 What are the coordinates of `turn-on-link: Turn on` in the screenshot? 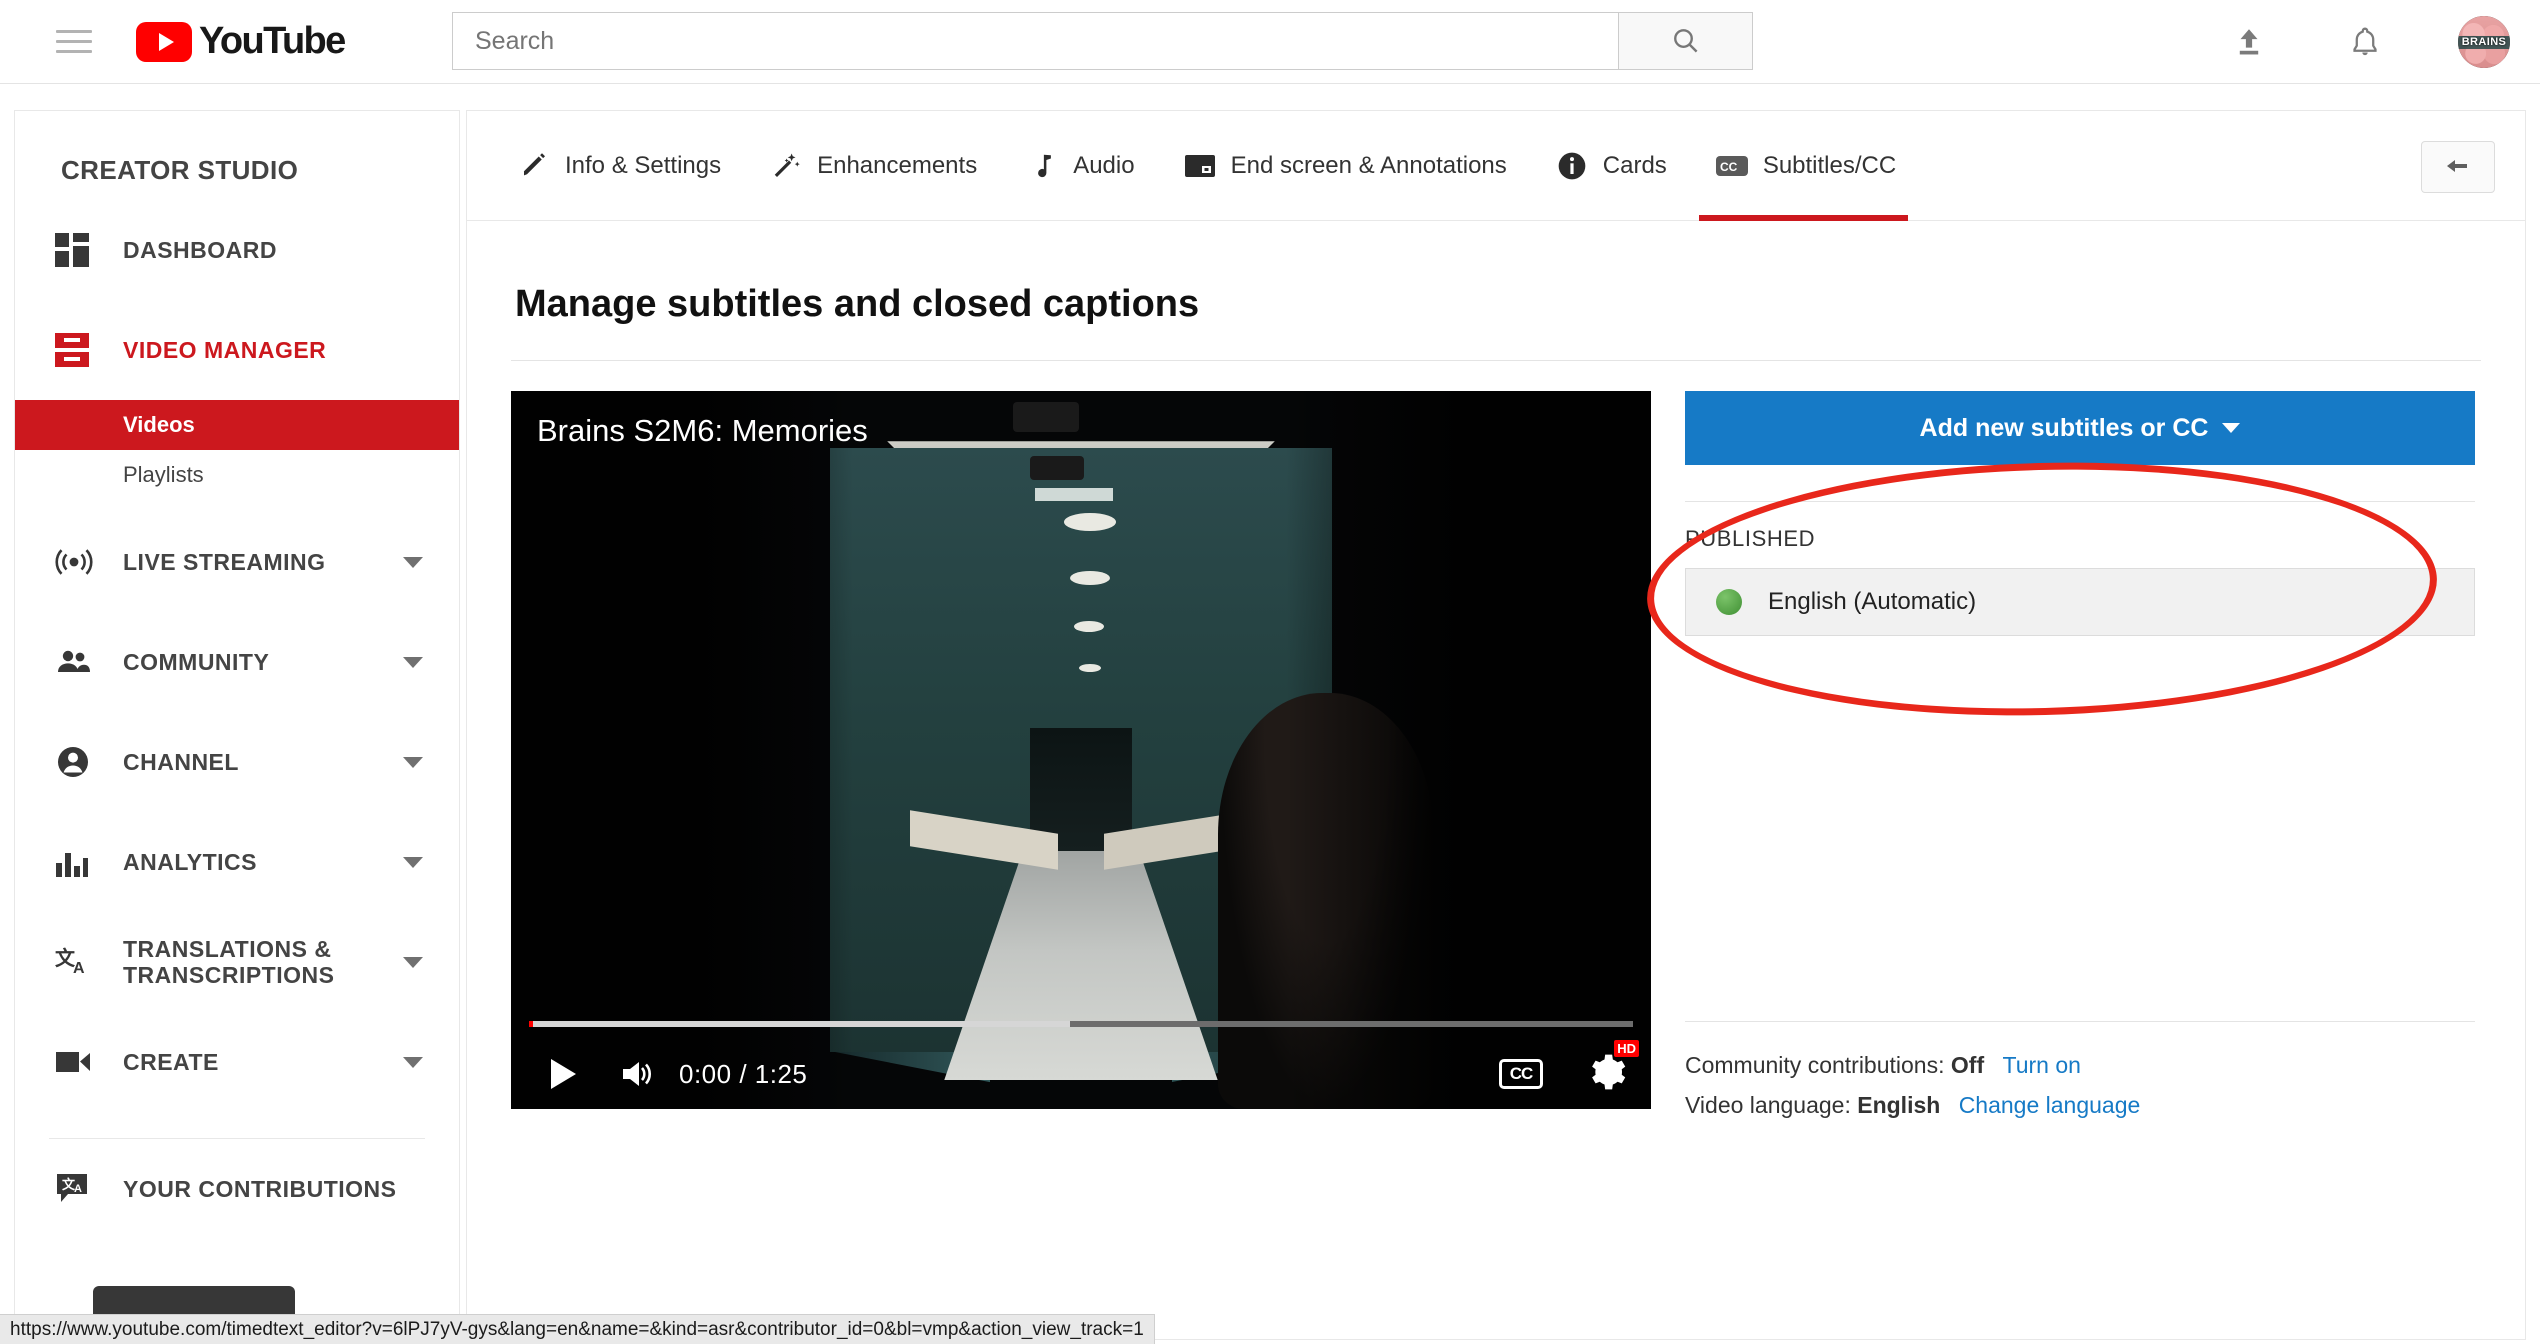 It's located at (2042, 1065).